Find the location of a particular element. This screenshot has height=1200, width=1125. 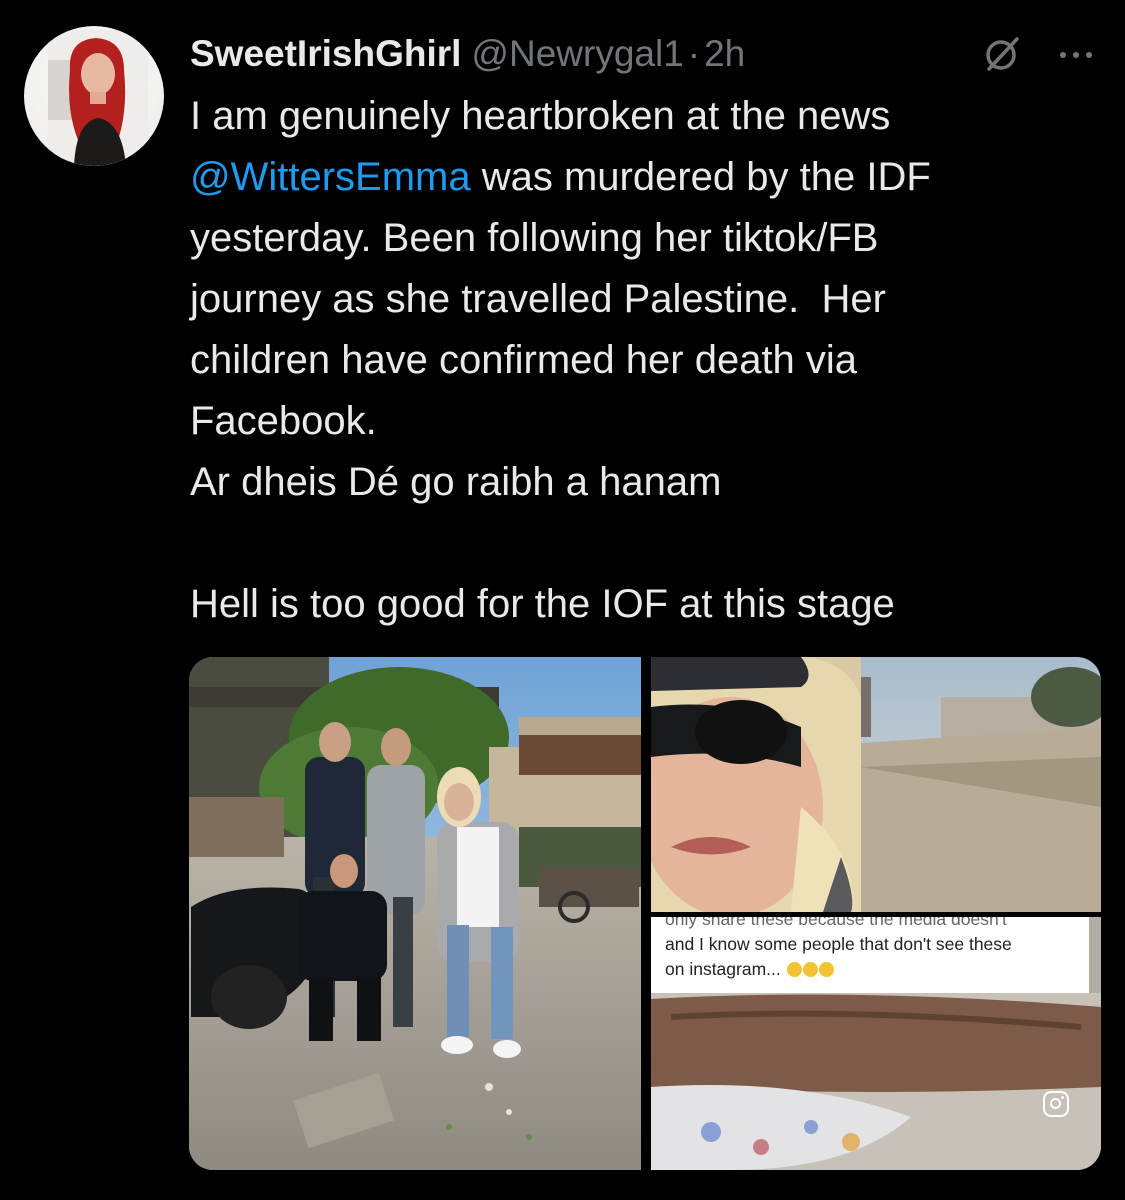

tweet-header: SweetIrishGhirl @Newrygal1 · 2h is located at coordinates (645, 54).